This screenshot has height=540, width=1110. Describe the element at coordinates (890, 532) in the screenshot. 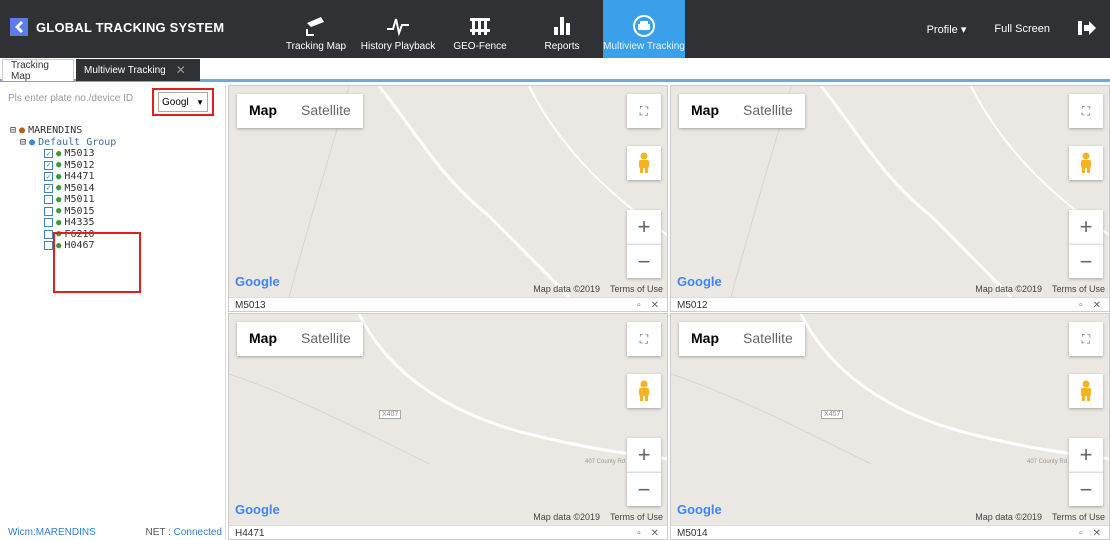

I see `pane-footer: M5014 ▫ ✕` at that location.